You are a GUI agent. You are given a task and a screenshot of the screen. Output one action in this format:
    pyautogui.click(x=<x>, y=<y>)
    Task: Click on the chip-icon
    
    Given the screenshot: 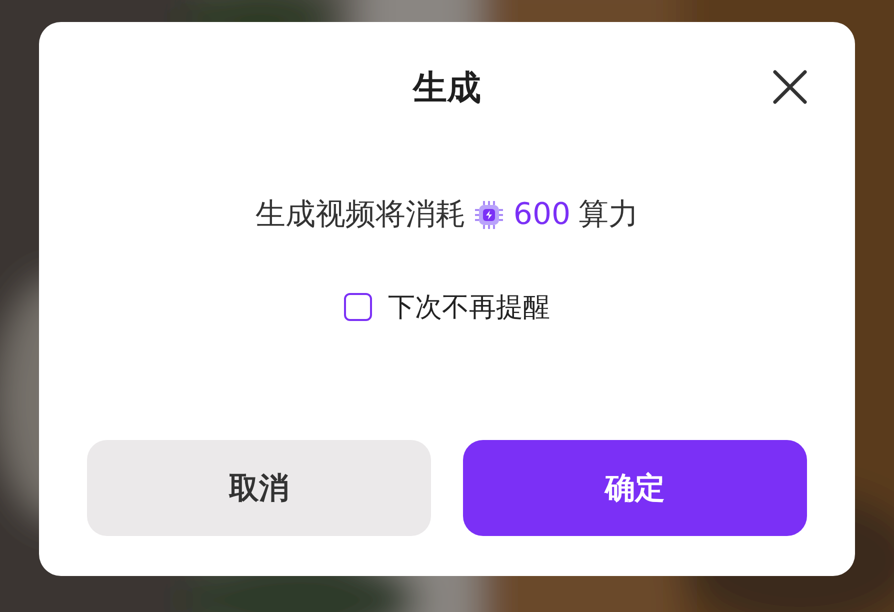 What is the action you would take?
    pyautogui.click(x=489, y=214)
    